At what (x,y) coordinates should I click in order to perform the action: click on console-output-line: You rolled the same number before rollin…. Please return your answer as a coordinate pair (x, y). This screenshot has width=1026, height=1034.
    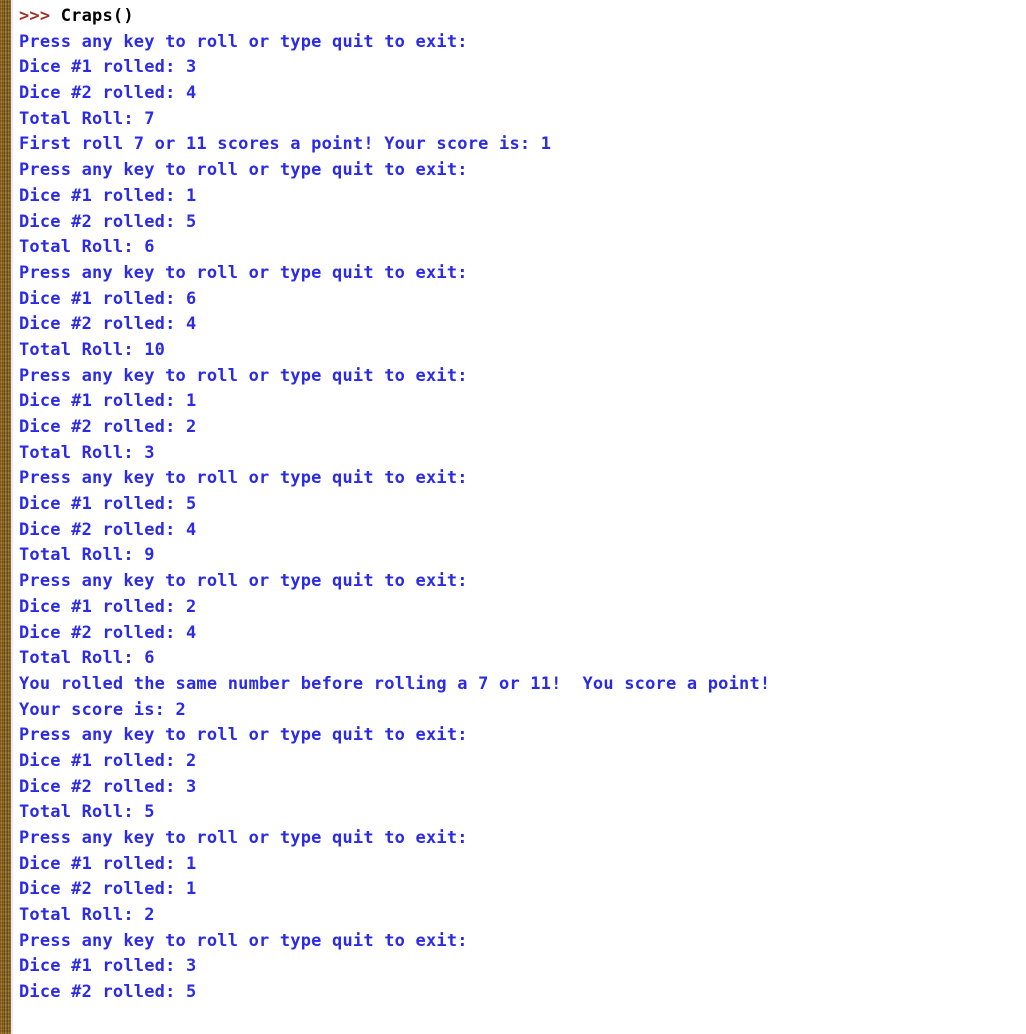
    Looking at the image, I should click on (395, 683).